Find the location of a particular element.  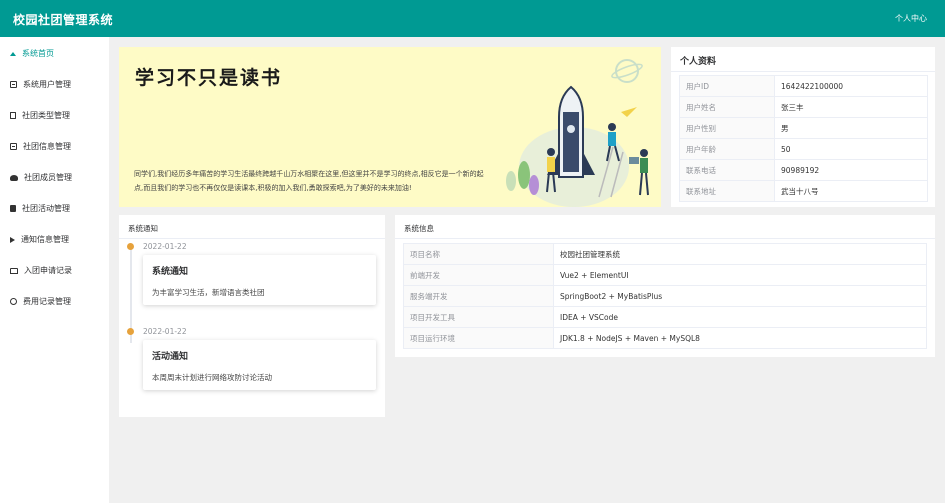

sidebar-item-label: 社团成员管理 is located at coordinates (48, 177).